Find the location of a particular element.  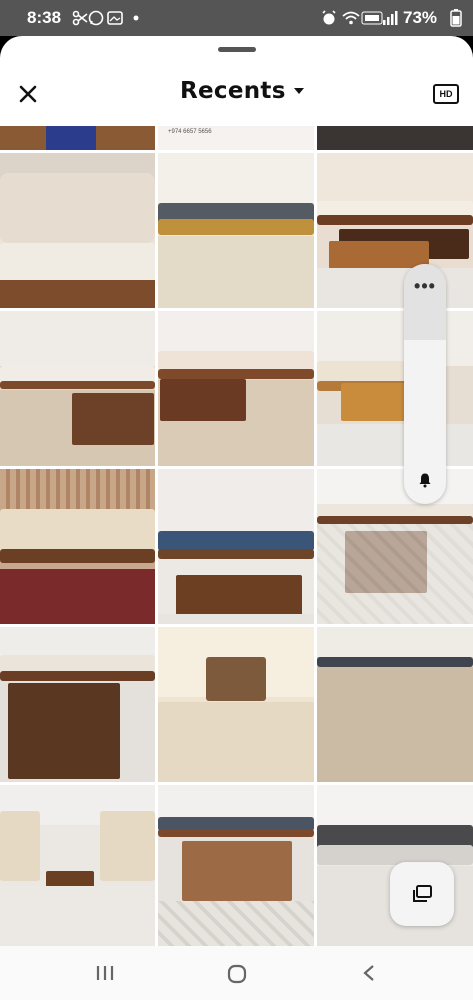

whatsapp-icon is located at coordinates (96, 18).